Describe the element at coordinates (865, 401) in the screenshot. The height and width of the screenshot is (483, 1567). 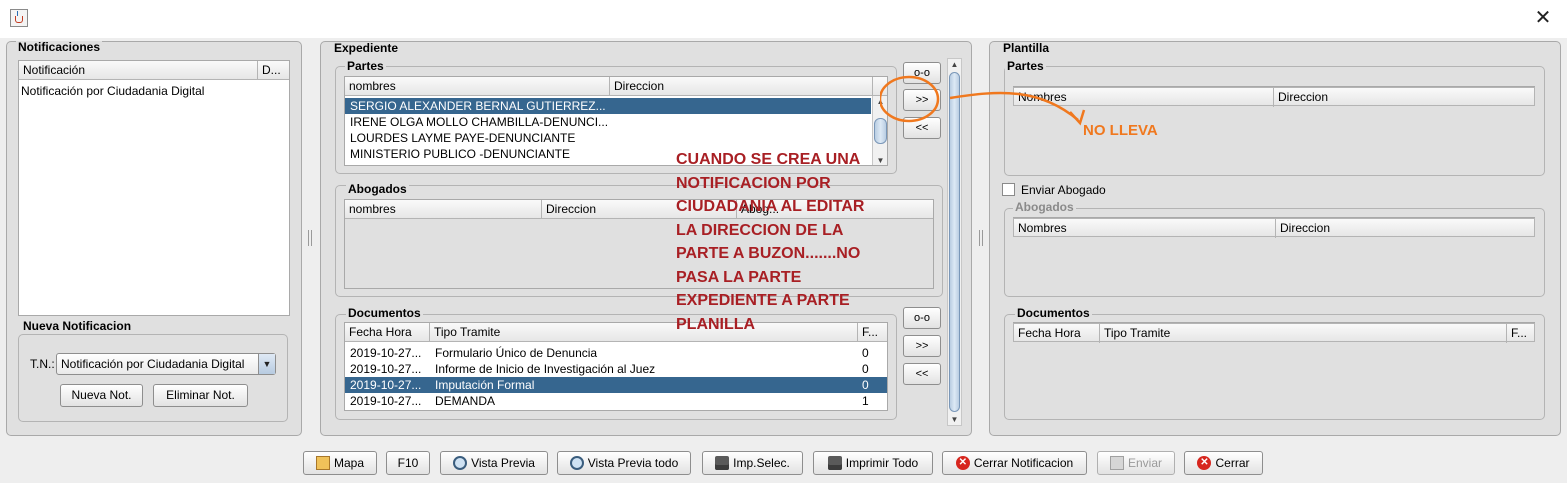
I see `table-cell: 1` at that location.